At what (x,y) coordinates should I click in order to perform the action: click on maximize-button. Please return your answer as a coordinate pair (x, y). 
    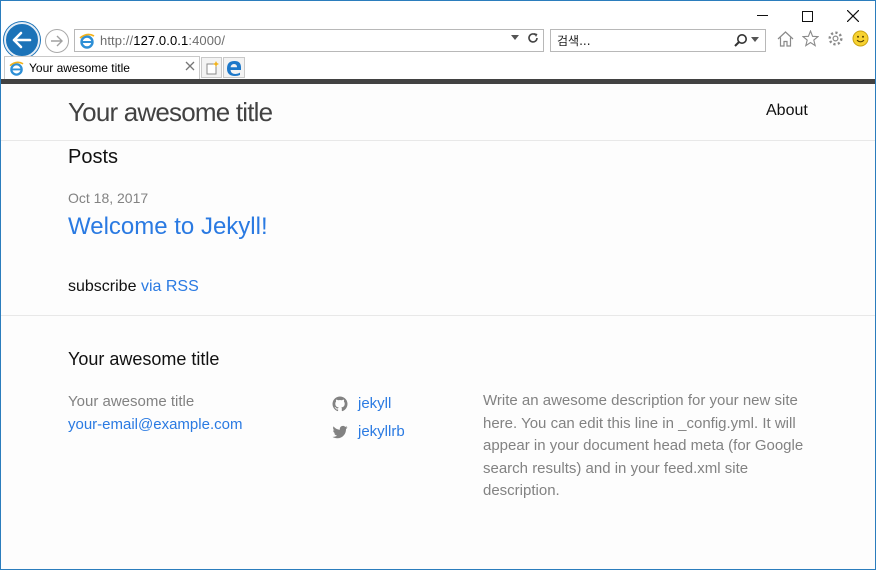
    Looking at the image, I should click on (807, 16).